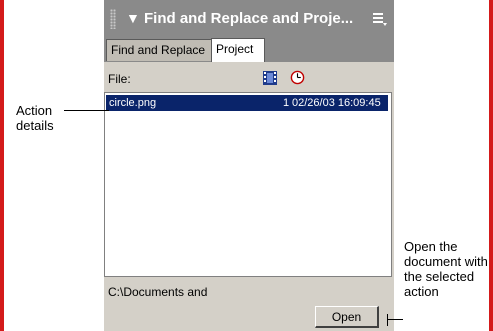 This screenshot has width=493, height=331. I want to click on file-name: circle.png, so click(133, 103).